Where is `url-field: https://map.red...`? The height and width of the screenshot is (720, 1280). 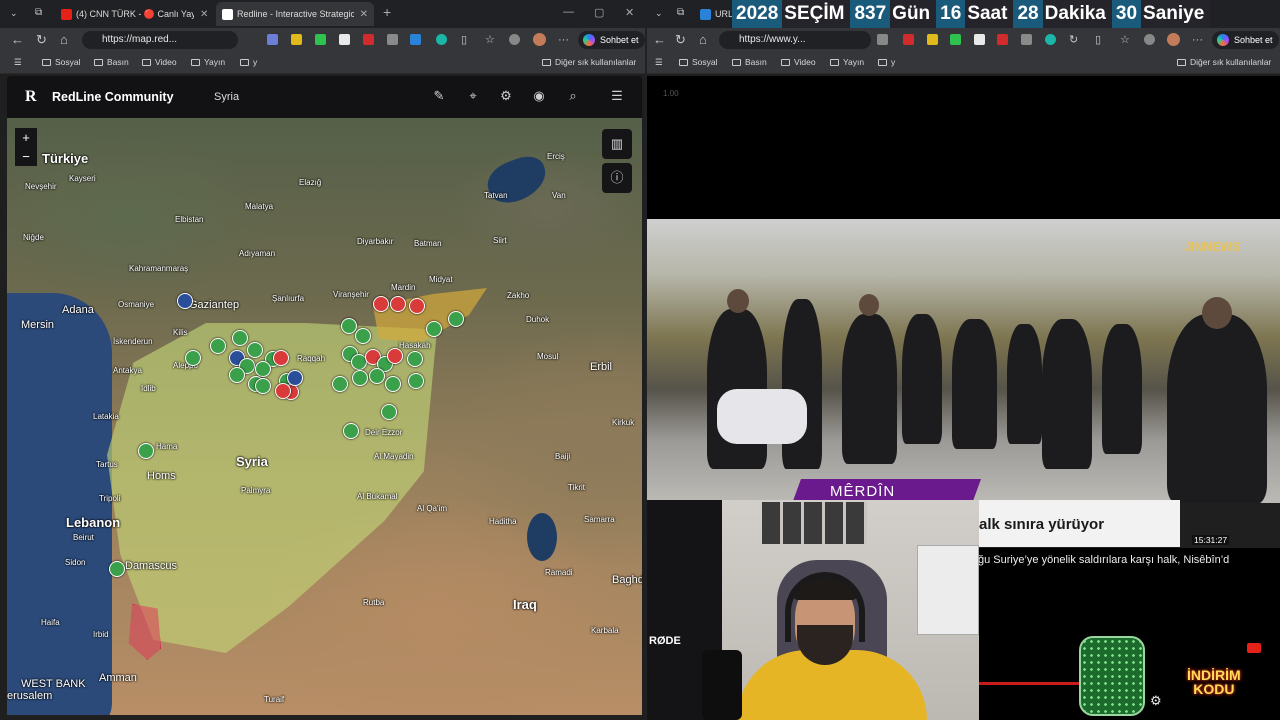 url-field: https://map.red... is located at coordinates (160, 40).